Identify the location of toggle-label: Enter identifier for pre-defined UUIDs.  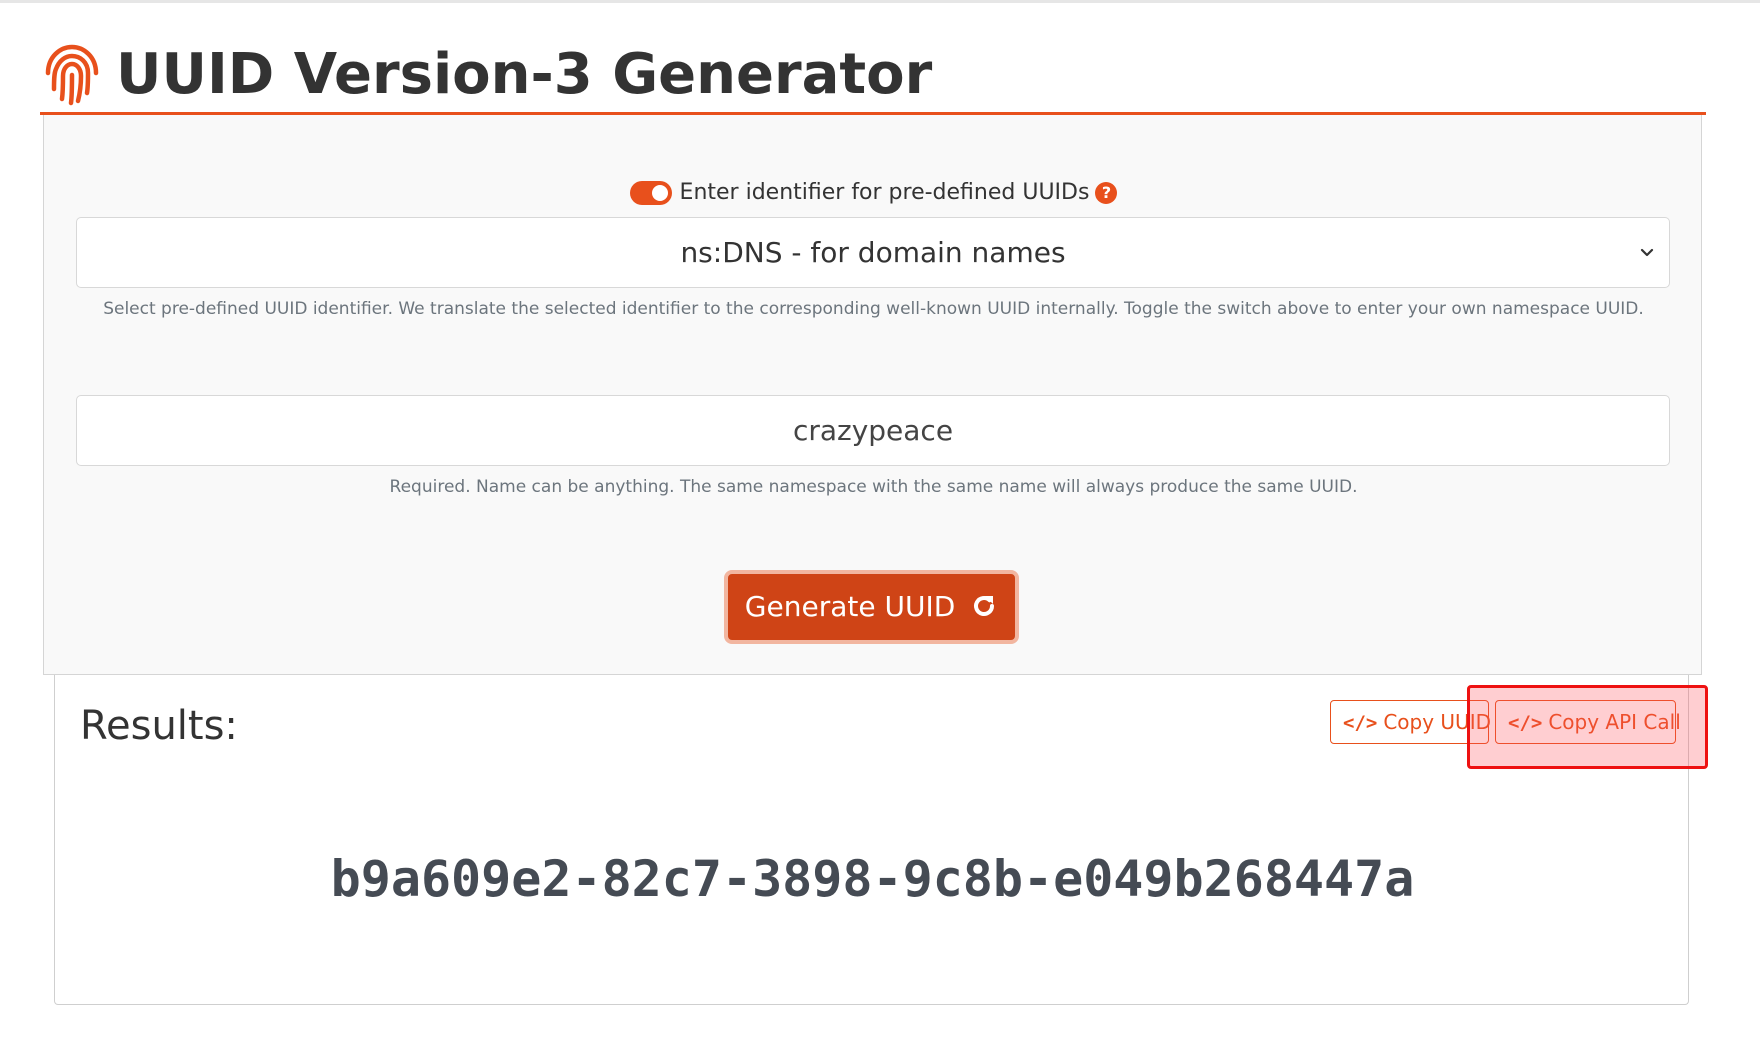
(884, 192).